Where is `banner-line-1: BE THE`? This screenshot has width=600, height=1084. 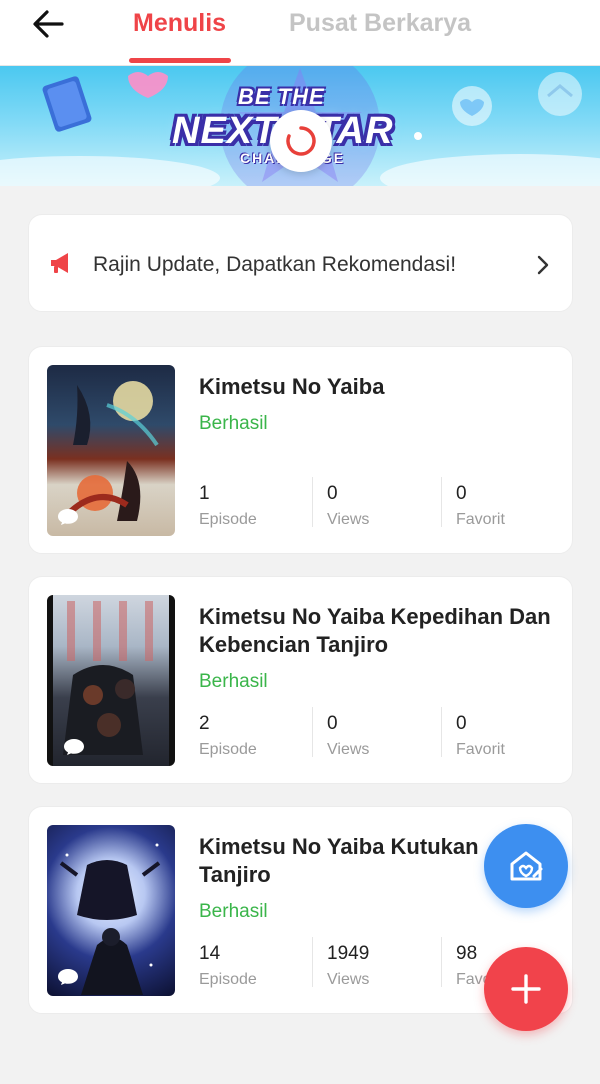
banner-line-1: BE THE is located at coordinates (281, 96).